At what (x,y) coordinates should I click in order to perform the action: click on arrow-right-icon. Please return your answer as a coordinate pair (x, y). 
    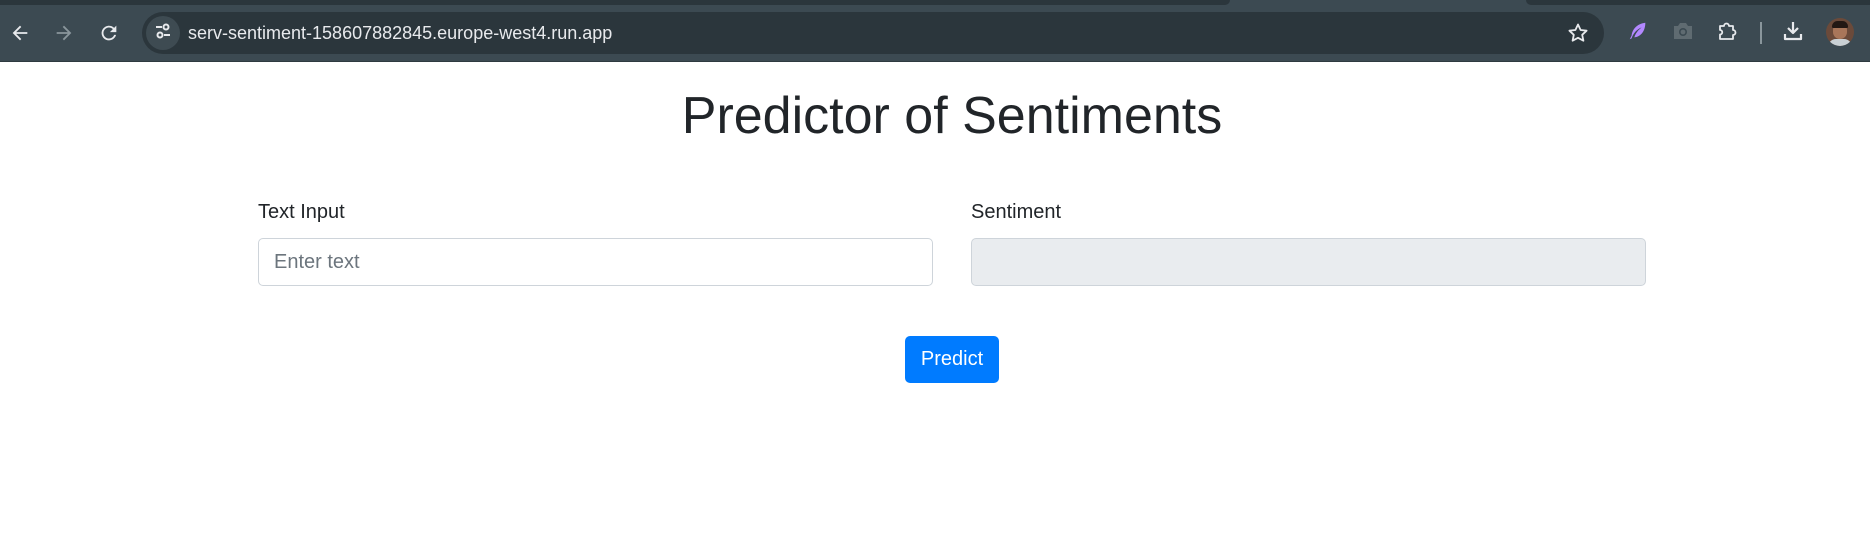
    Looking at the image, I should click on (64, 33).